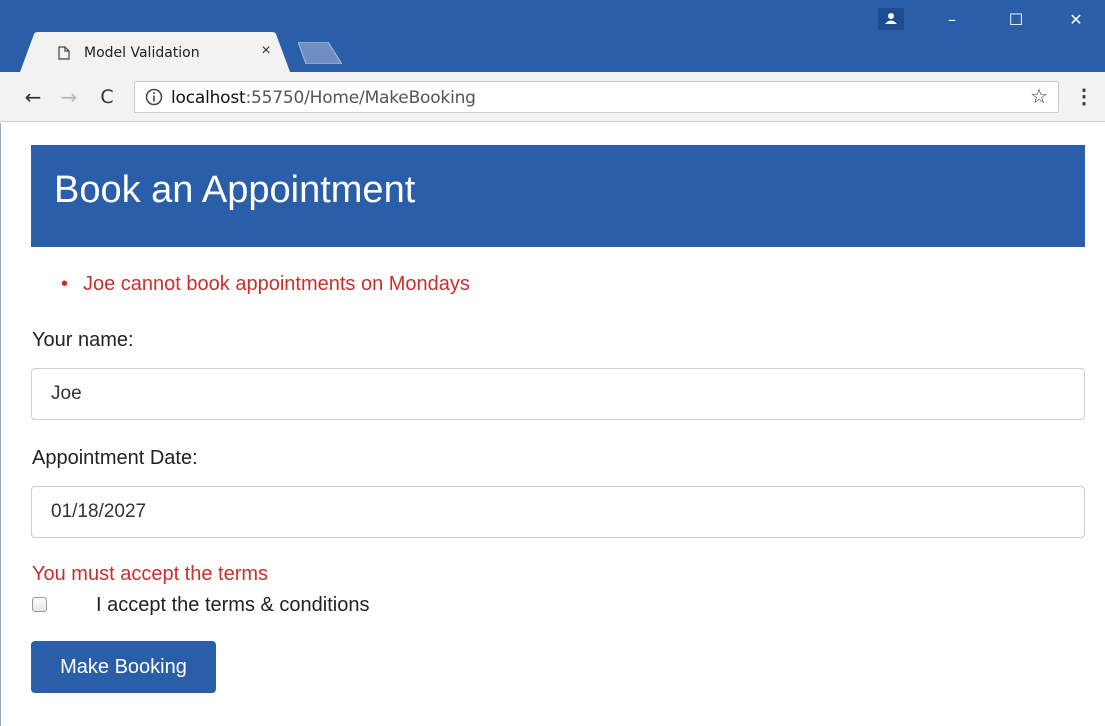 This screenshot has width=1105, height=726. Describe the element at coordinates (39, 604) in the screenshot. I see `terms-checkbox` at that location.